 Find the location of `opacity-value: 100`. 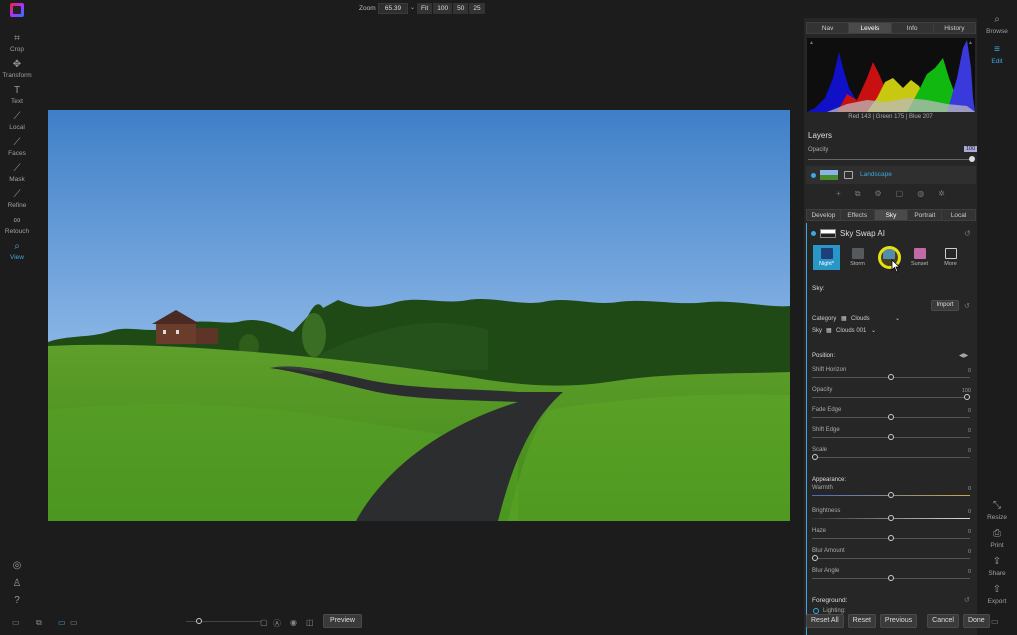

opacity-value: 100 is located at coordinates (964, 391).